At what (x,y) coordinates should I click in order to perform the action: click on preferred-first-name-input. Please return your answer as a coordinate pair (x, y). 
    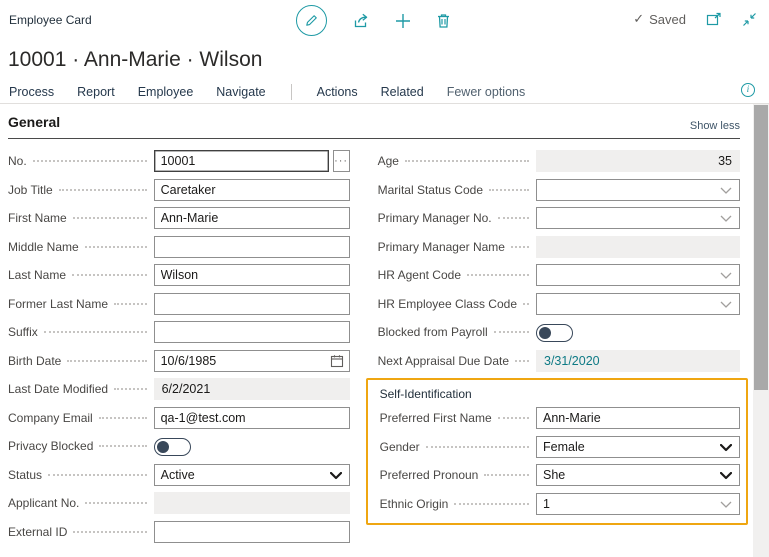
    Looking at the image, I should click on (638, 418).